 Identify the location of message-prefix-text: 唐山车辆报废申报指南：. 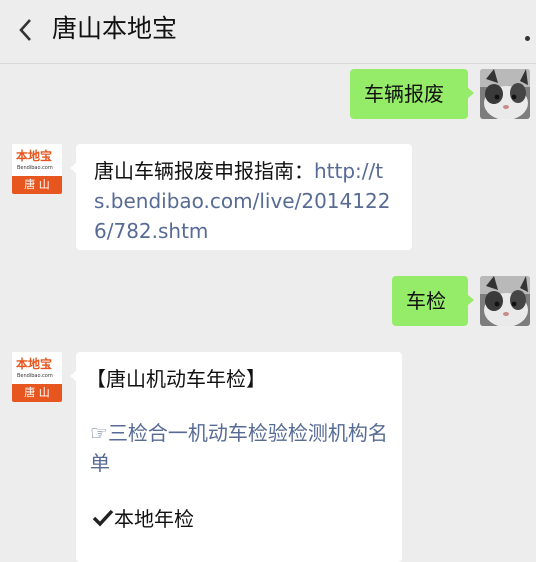
(204, 171).